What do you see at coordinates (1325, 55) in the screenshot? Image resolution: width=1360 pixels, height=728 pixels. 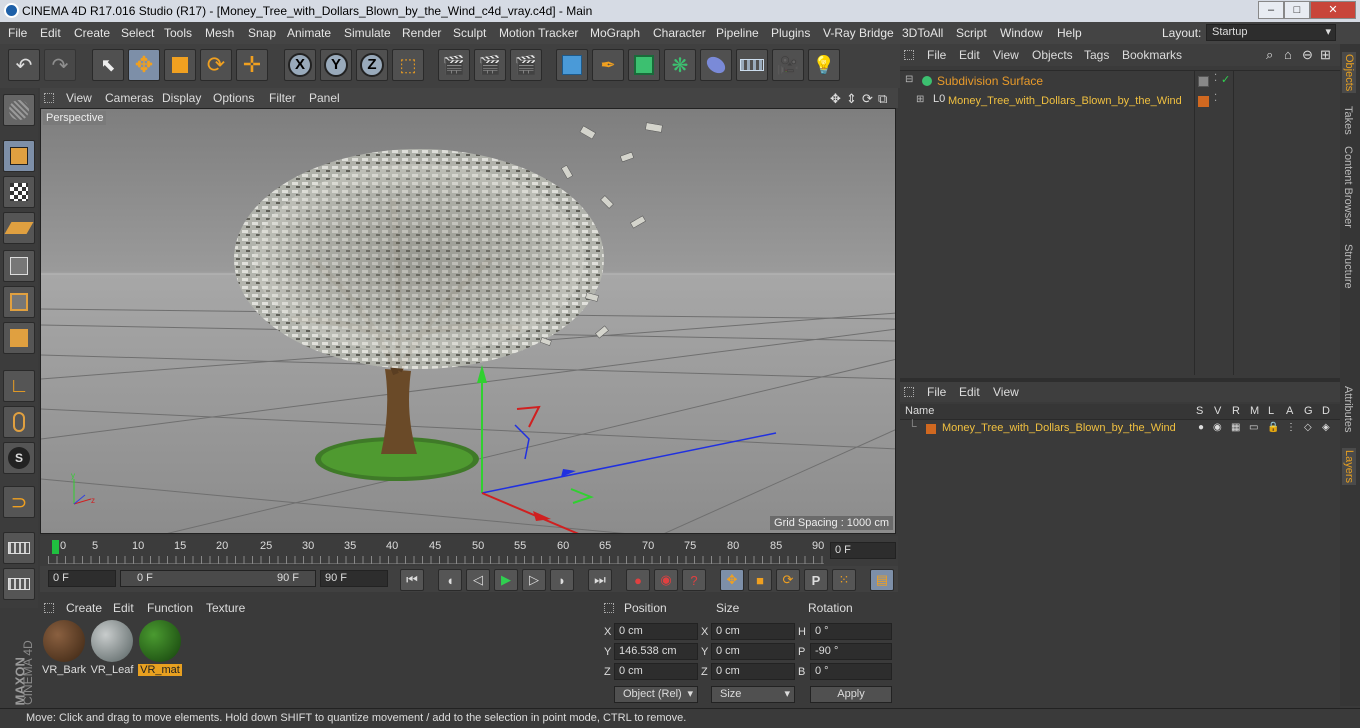 I see `new-panel-icon: ⊞` at bounding box center [1325, 55].